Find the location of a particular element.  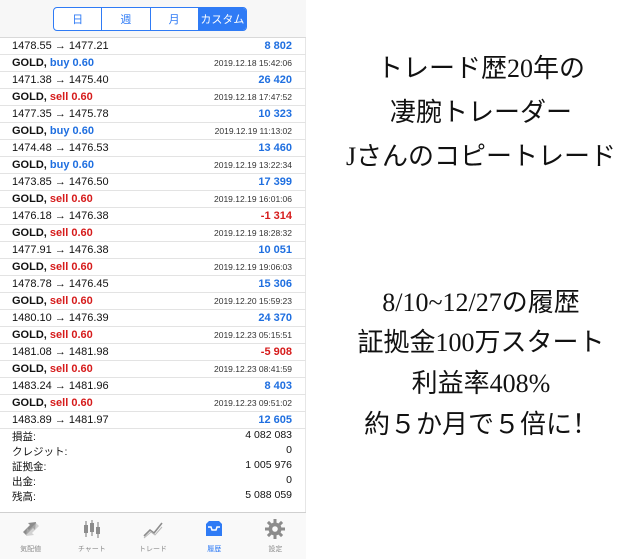

trade-detail-row: 1474.48 → 1476.53 13 460 is located at coordinates (153, 148).